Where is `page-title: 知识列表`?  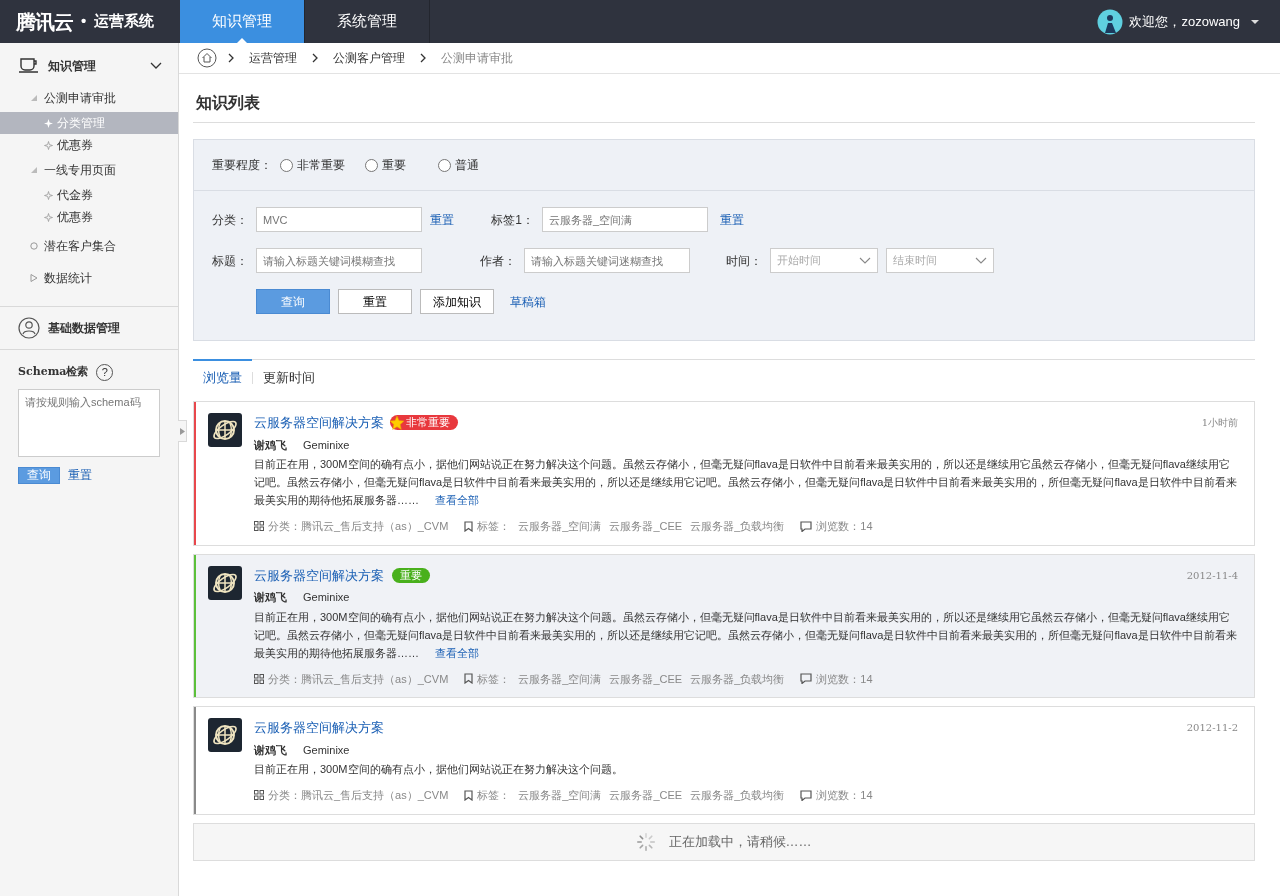 page-title: 知识列表 is located at coordinates (724, 98).